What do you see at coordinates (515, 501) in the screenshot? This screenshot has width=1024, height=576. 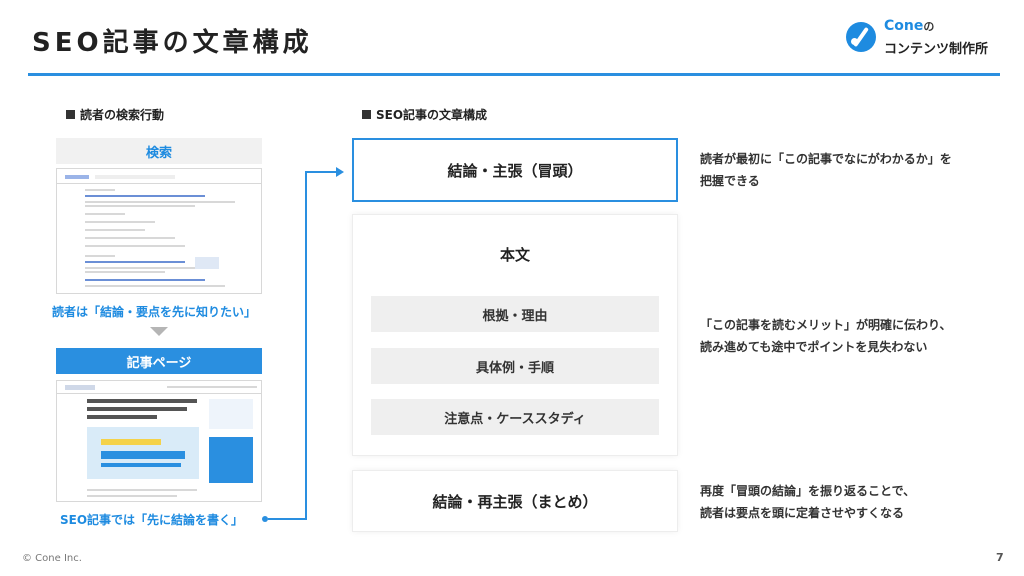 I see `reconclusion-block: 結論・再主張（まとめ）` at bounding box center [515, 501].